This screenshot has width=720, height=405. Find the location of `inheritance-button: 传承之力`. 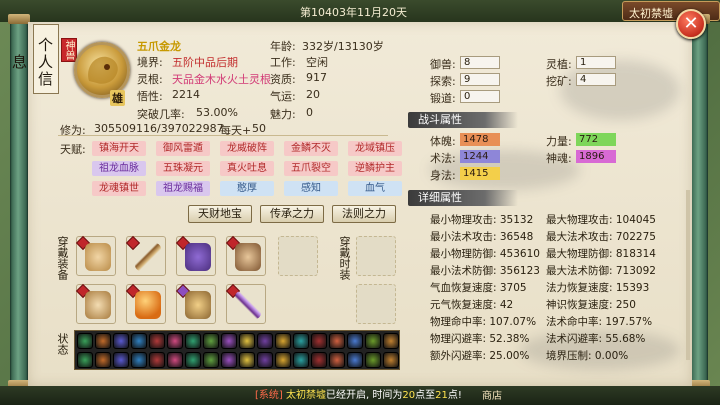

inheritance-button: 传承之力 is located at coordinates (292, 214).